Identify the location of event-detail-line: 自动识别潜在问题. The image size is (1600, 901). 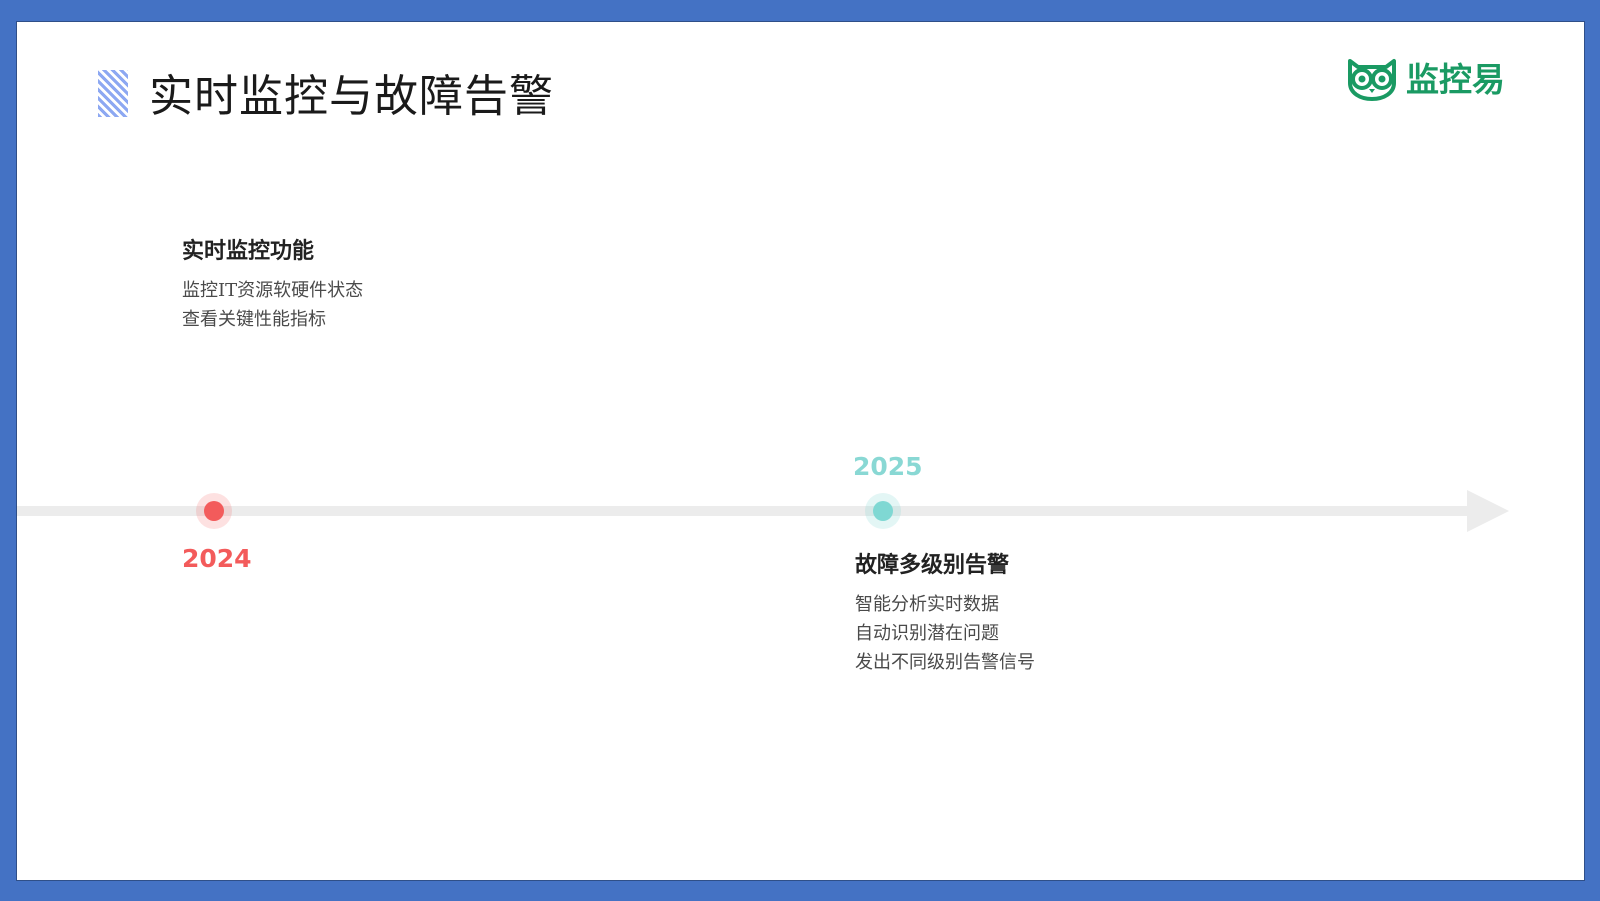
(927, 633).